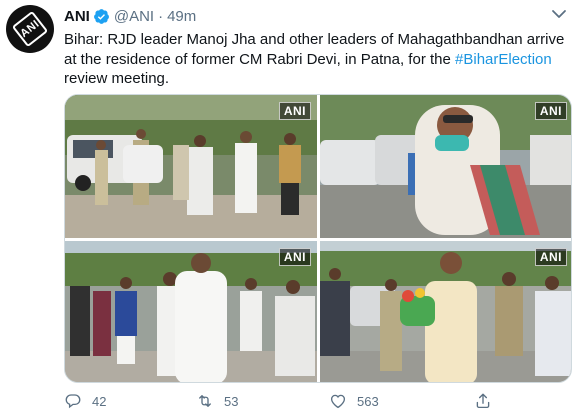 This screenshot has height=418, width=576. Describe the element at coordinates (503, 59) in the screenshot. I see `hashtag-link: #BiharElection` at that location.